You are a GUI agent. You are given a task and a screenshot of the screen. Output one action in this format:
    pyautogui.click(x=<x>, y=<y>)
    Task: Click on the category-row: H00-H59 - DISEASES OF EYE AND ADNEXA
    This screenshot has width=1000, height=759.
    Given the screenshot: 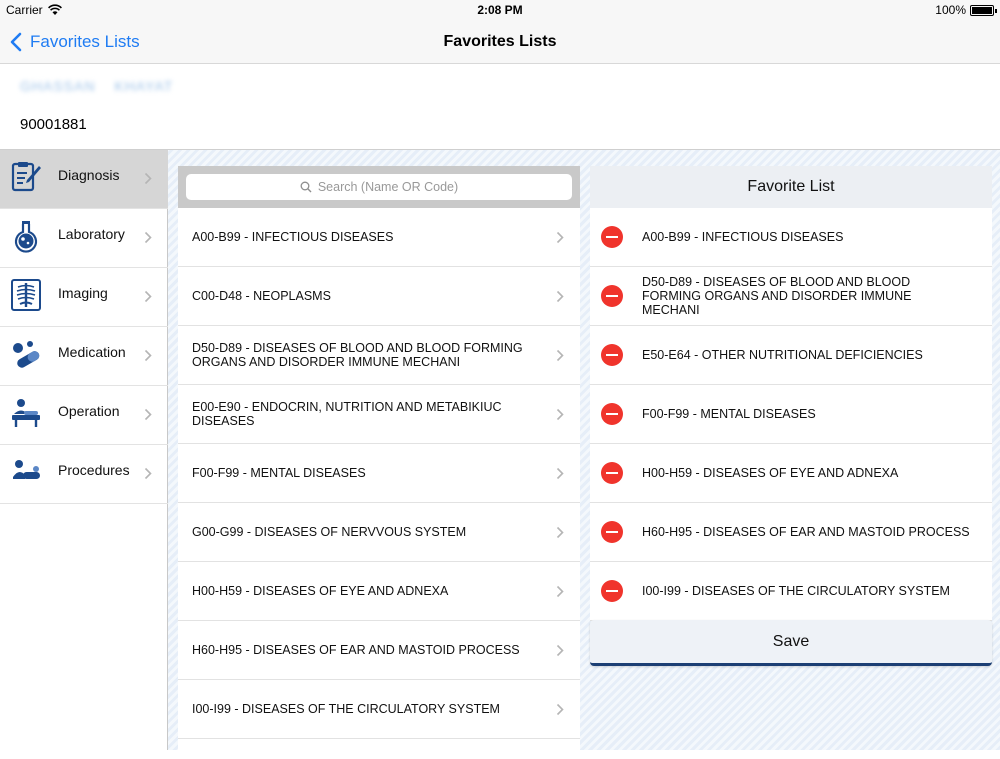 What is the action you would take?
    pyautogui.click(x=379, y=591)
    